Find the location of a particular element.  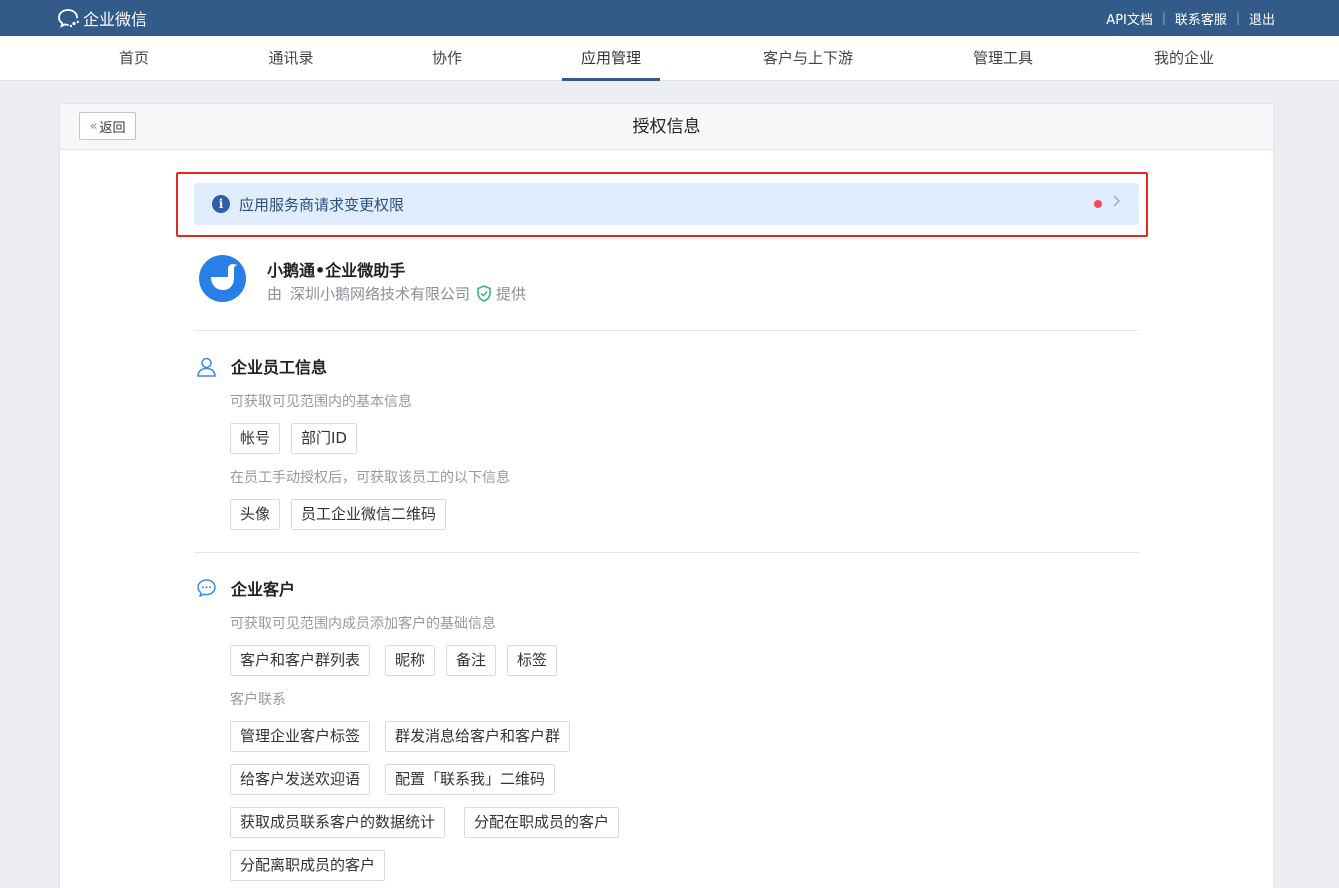

nav-contacts: 通讯录 is located at coordinates (291, 58).